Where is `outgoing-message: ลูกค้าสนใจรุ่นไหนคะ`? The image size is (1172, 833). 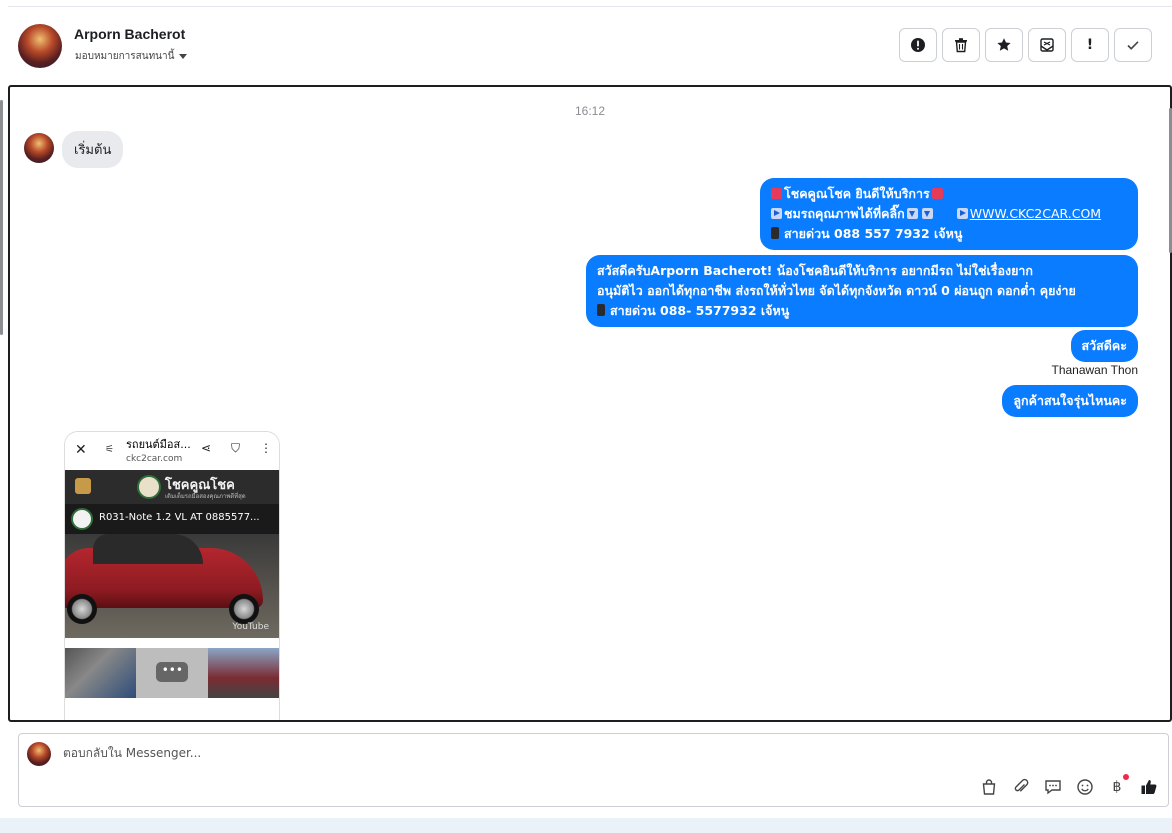 outgoing-message: ลูกค้าสนใจรุ่นไหนคะ is located at coordinates (1070, 401).